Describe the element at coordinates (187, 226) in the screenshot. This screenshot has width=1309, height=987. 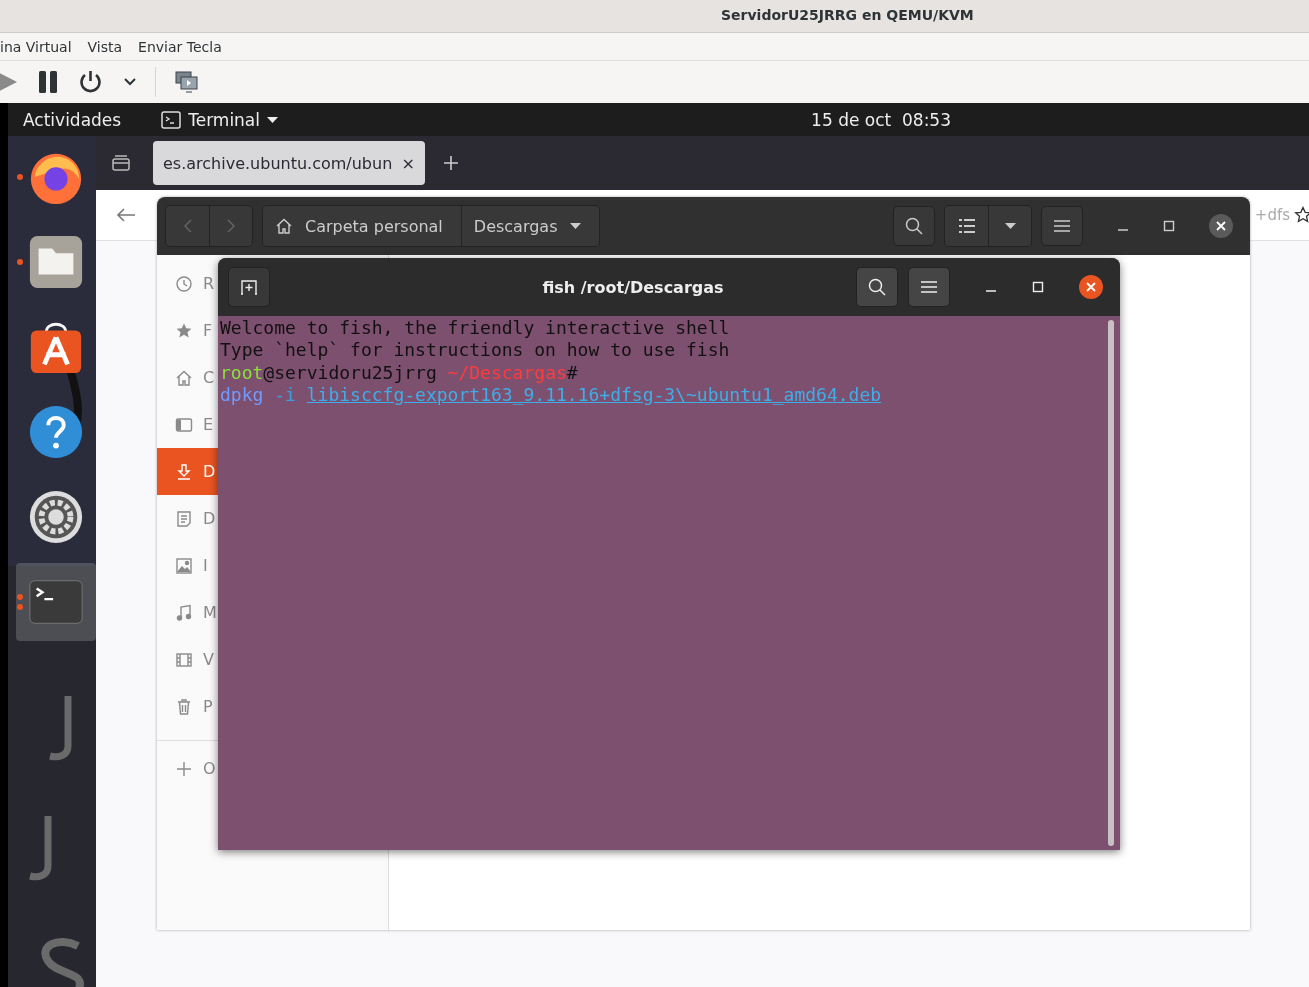
I see `chevron-left-icon` at that location.